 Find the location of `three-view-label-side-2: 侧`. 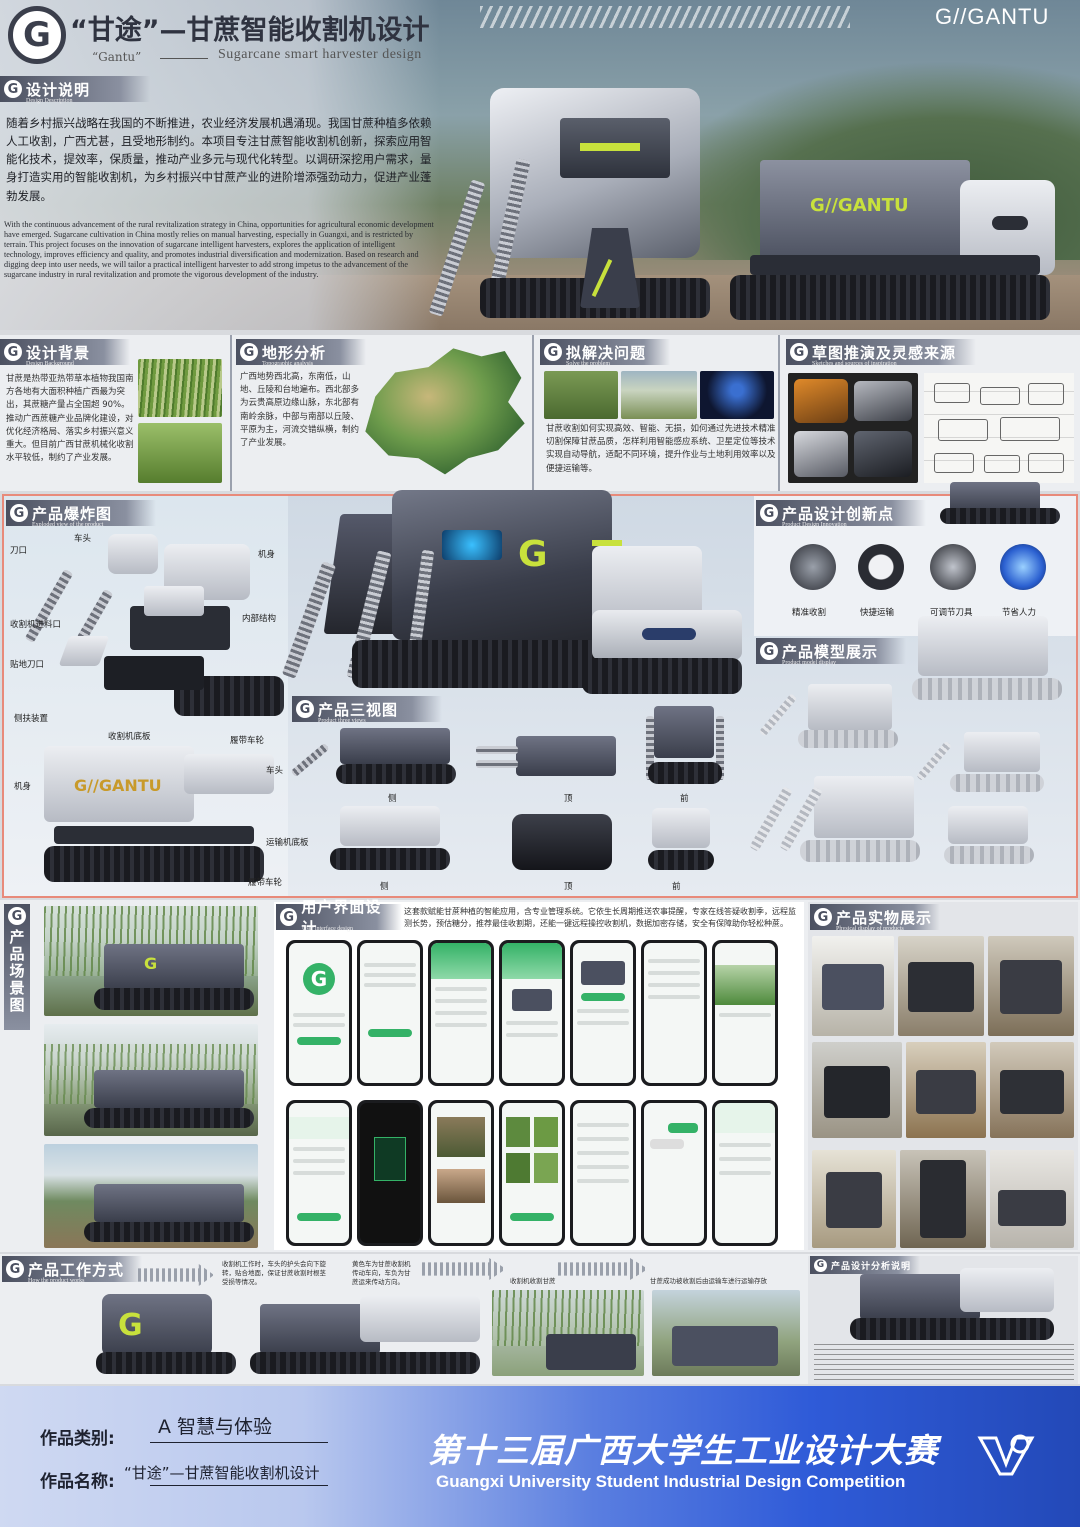

three-view-label-side-2: 侧 is located at coordinates (384, 887).